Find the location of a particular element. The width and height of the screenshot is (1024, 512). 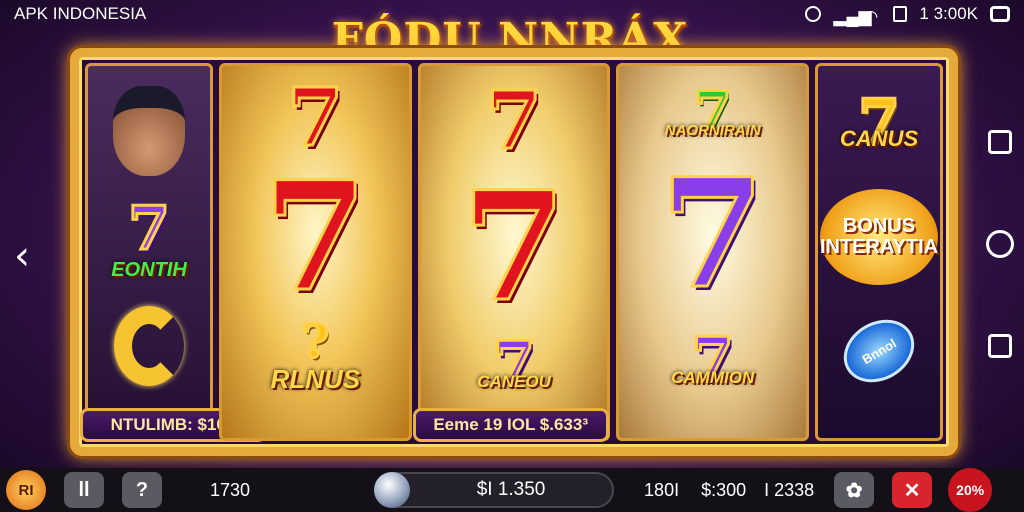

home-icon is located at coordinates (1000, 244).